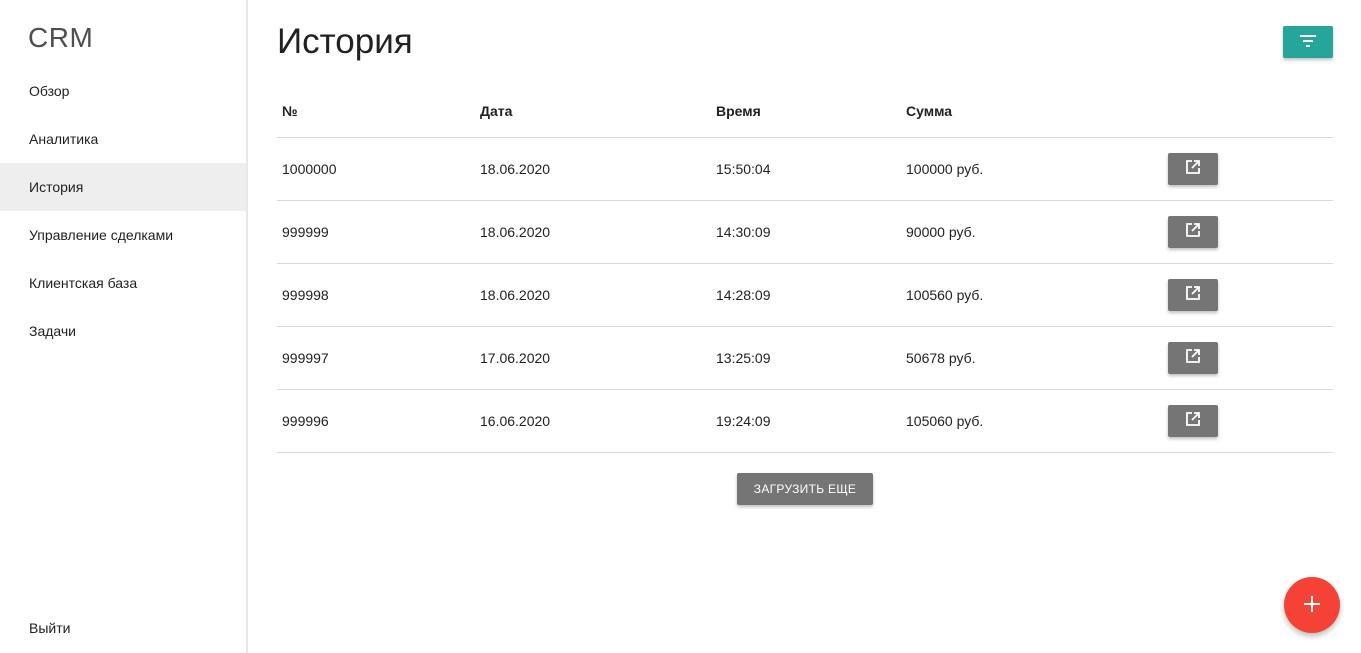  I want to click on column-header-sum: Сумма, so click(1032, 112).